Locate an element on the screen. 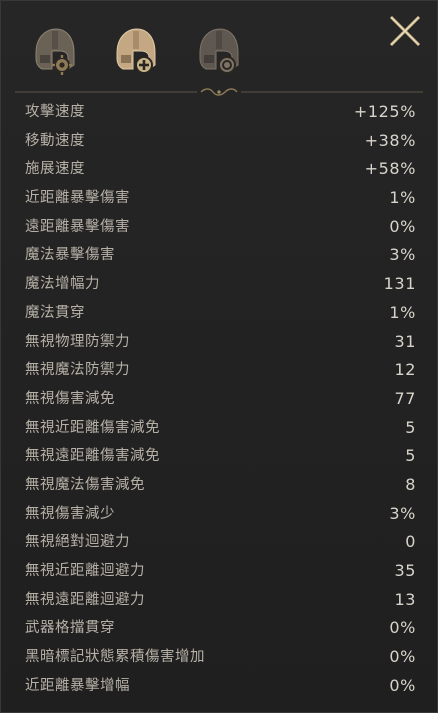 This screenshot has height=713, width=438. stat-row: 武器格擋貫穿 0% is located at coordinates (219, 628).